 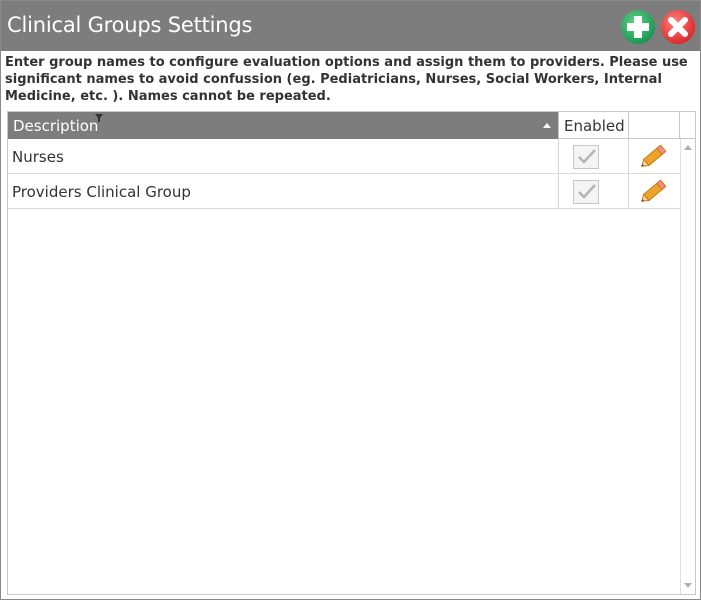 I want to click on cell-description: Nurses, so click(x=283, y=156).